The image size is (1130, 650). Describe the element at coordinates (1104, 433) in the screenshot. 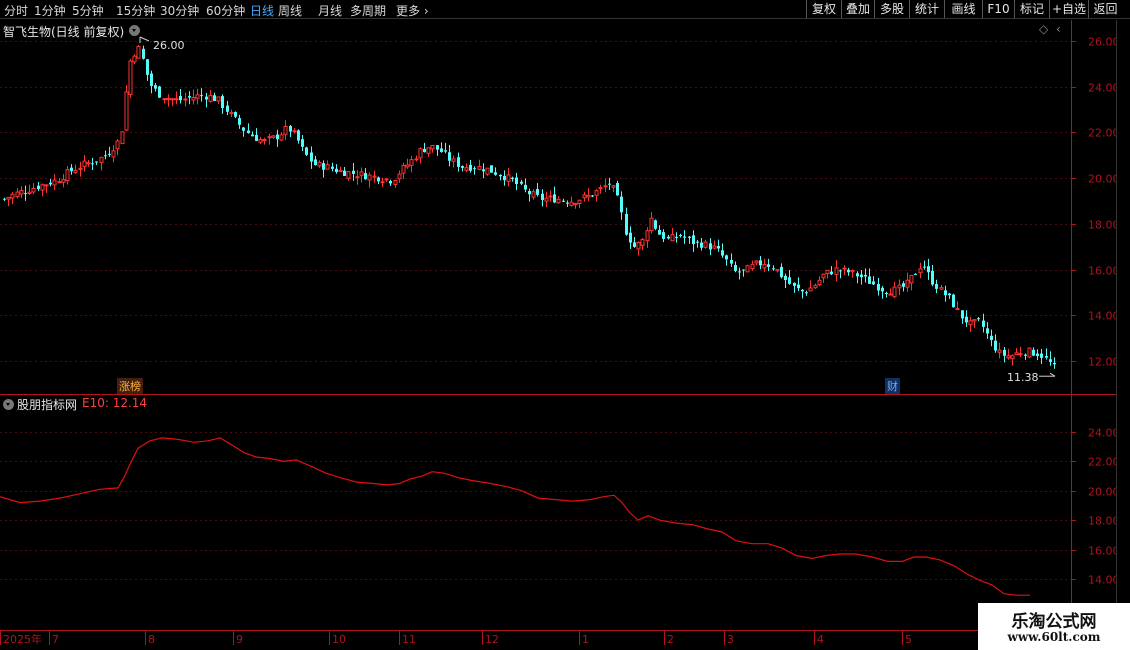

I see `ind-tick-label-0: 24.00` at that location.